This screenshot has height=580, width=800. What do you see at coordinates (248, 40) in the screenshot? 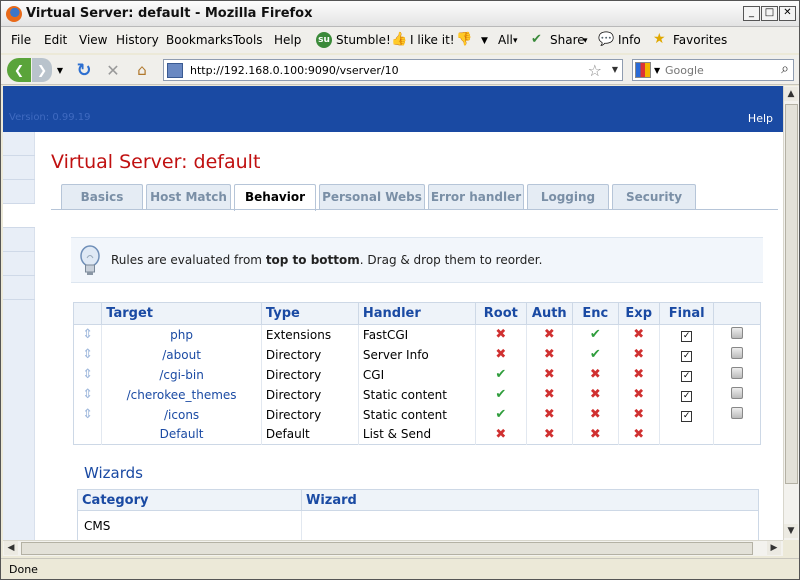
I see `menu-tools: Tools` at bounding box center [248, 40].